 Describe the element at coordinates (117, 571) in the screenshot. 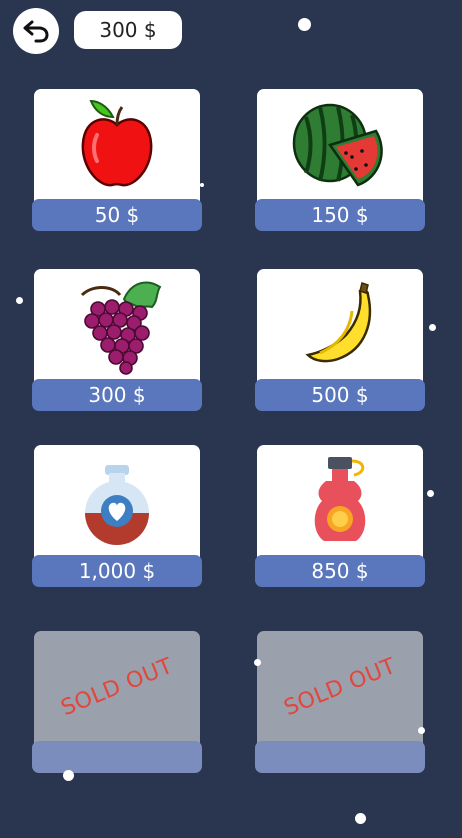

I see `item-price: 1,000 $` at that location.